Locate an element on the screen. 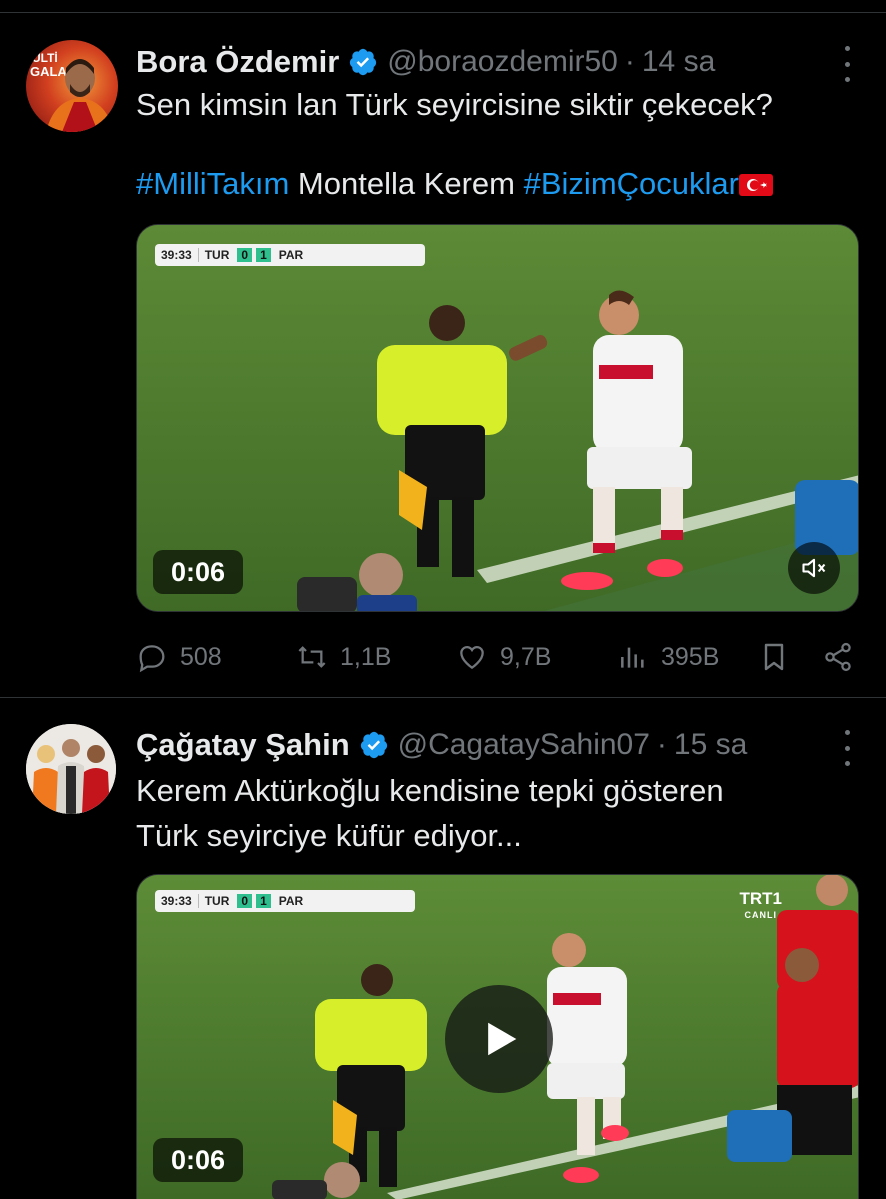  hashtag-link: #BizimÇocuklar is located at coordinates (631, 183).